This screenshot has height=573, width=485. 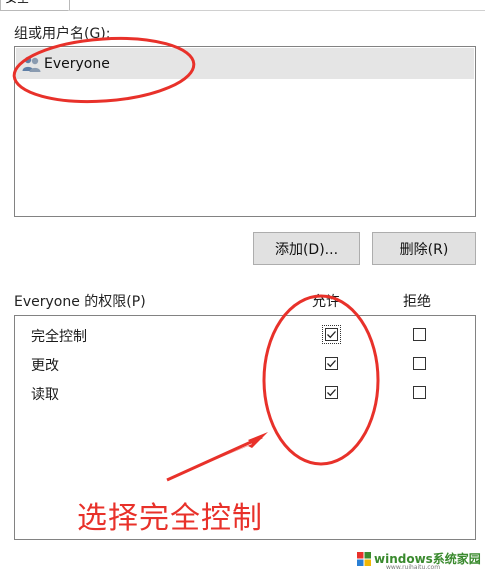 What do you see at coordinates (77, 63) in the screenshot?
I see `user-name: Everyone` at bounding box center [77, 63].